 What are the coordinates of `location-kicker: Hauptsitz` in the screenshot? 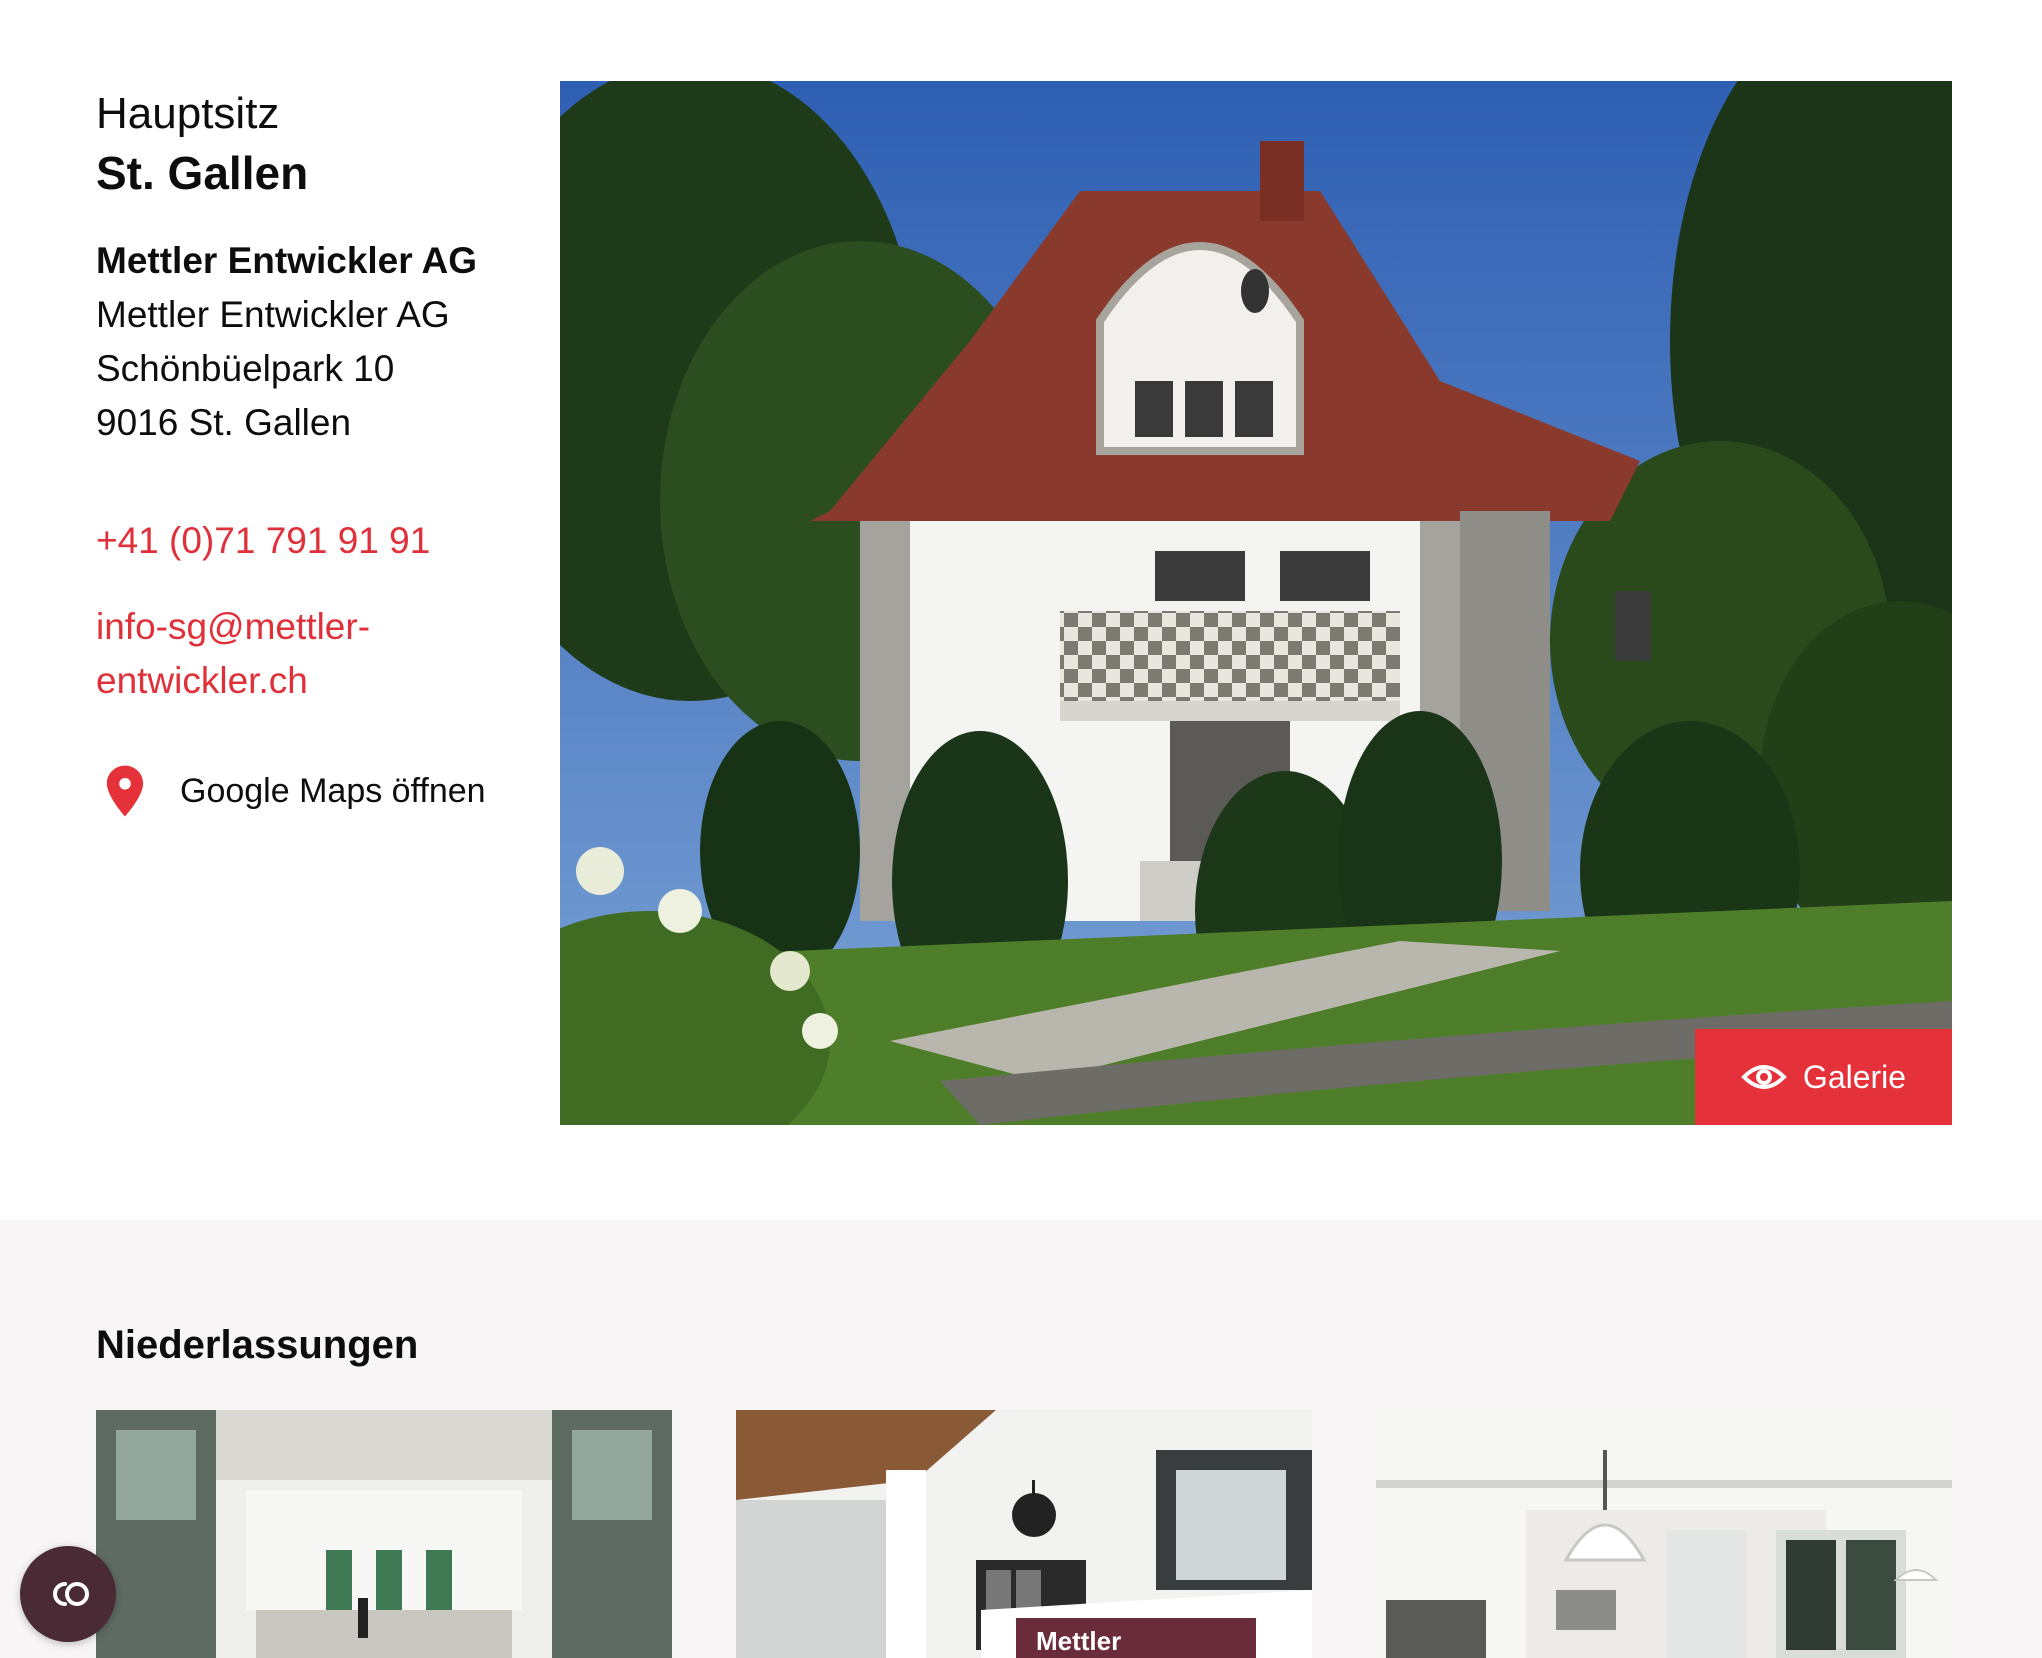 It's located at (188, 113).